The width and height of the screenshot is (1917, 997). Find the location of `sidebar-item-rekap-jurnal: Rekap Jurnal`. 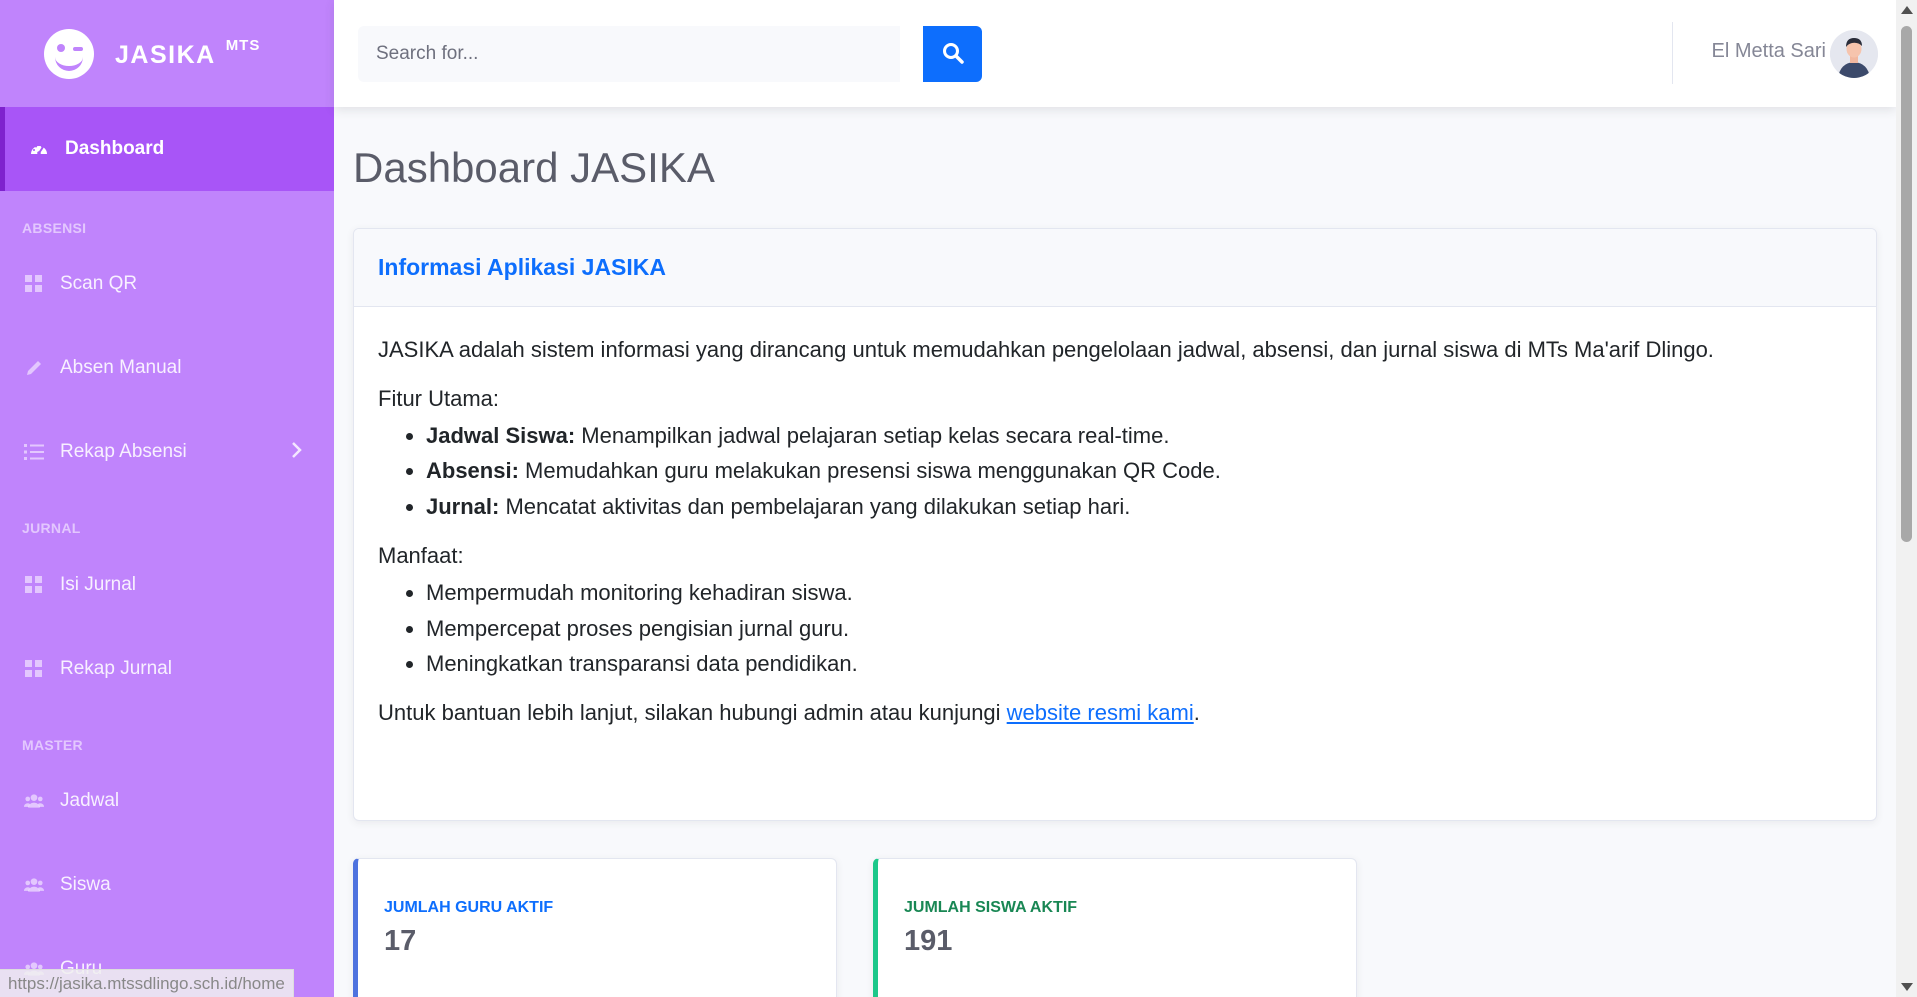

sidebar-item-rekap-jurnal: Rekap Jurnal is located at coordinates (167, 669).